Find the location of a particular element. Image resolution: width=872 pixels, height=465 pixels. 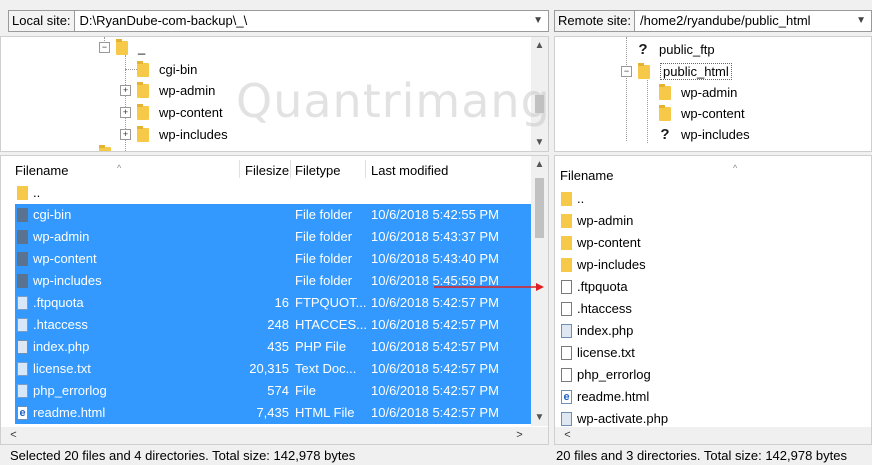

list-item: php_errorlog is located at coordinates (711, 375).